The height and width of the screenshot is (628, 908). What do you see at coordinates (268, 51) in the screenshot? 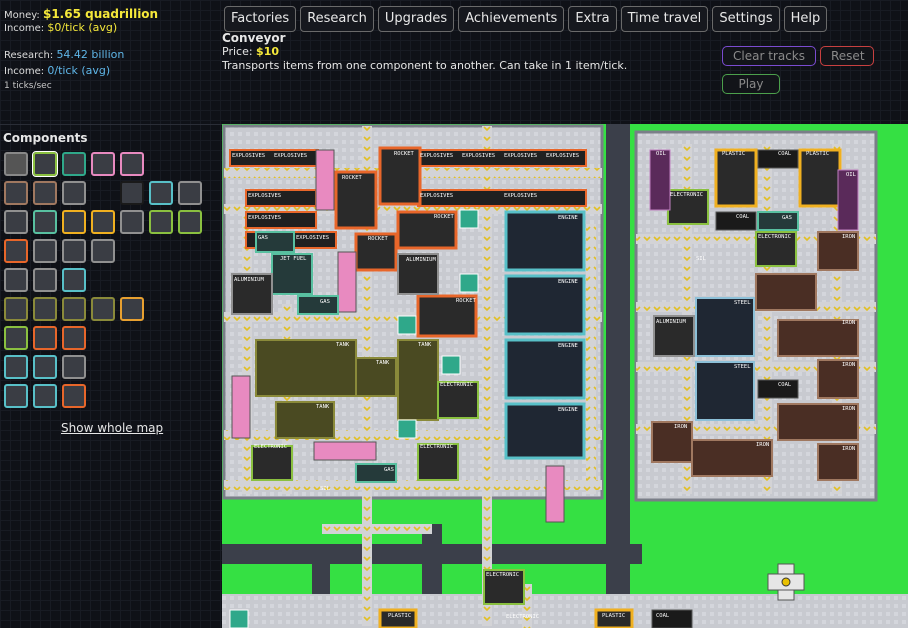
I see `price-value: $10` at bounding box center [268, 51].